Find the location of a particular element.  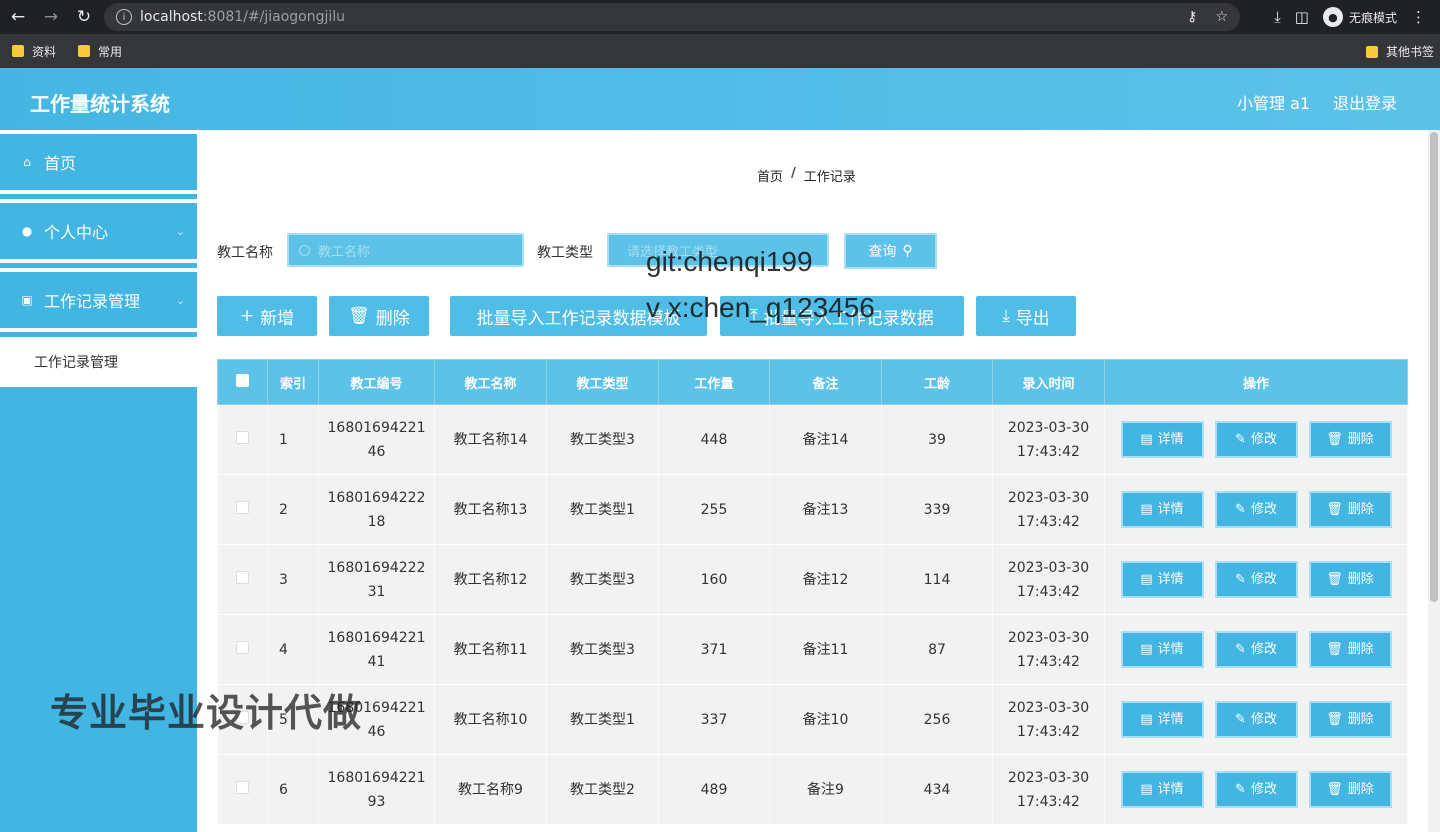

other-bookmarks: 其他书签 is located at coordinates (1399, 51).